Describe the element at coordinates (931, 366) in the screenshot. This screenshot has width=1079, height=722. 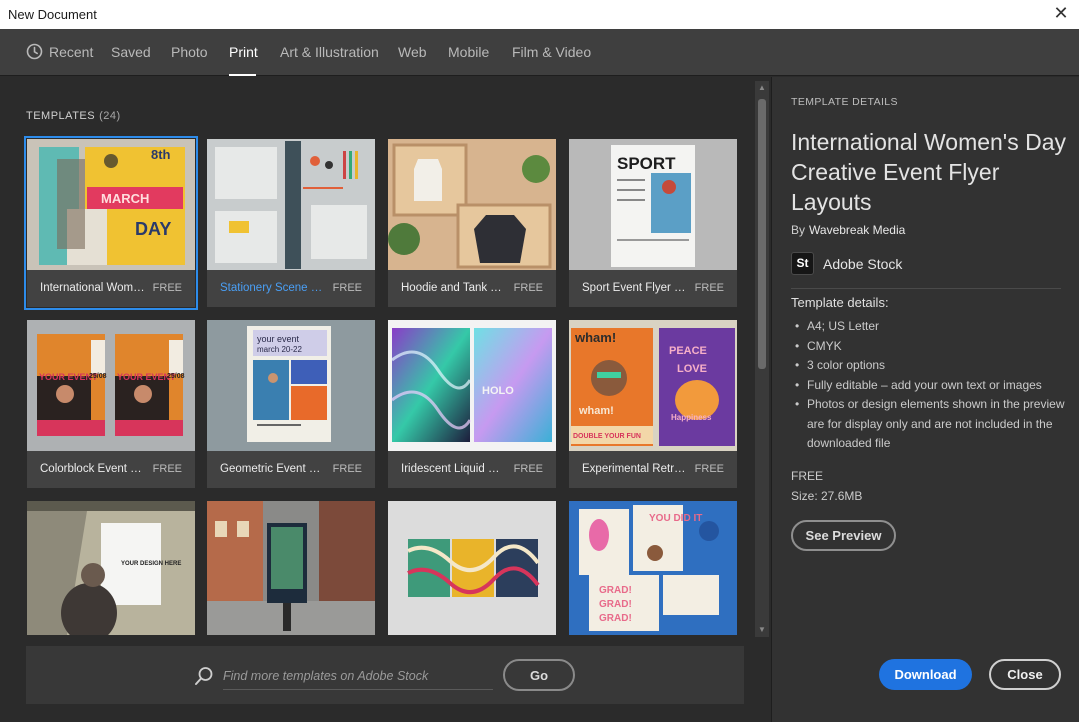
I see `list-item: 3 color options` at that location.